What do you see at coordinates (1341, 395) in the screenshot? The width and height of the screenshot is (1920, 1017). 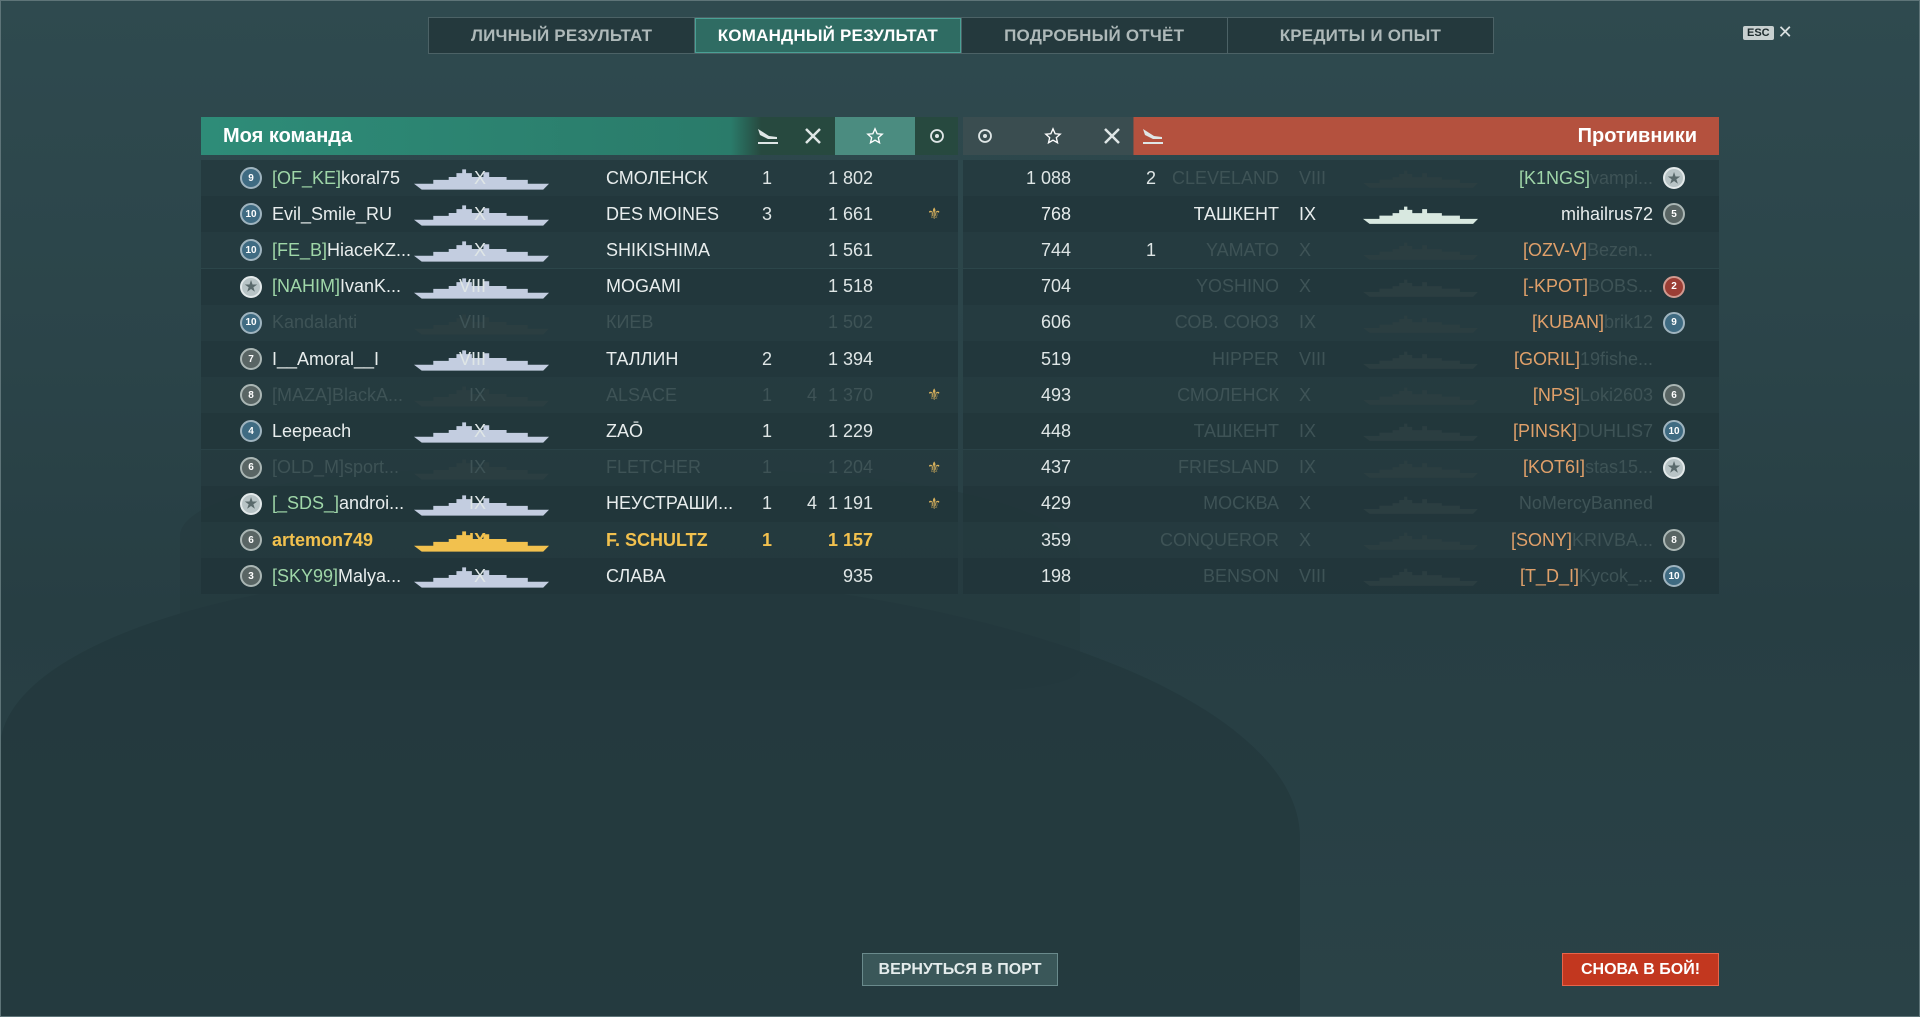 I see `enemy-row: 493 СМОЛЕНСК X [NPS]Loki2603 6` at bounding box center [1341, 395].